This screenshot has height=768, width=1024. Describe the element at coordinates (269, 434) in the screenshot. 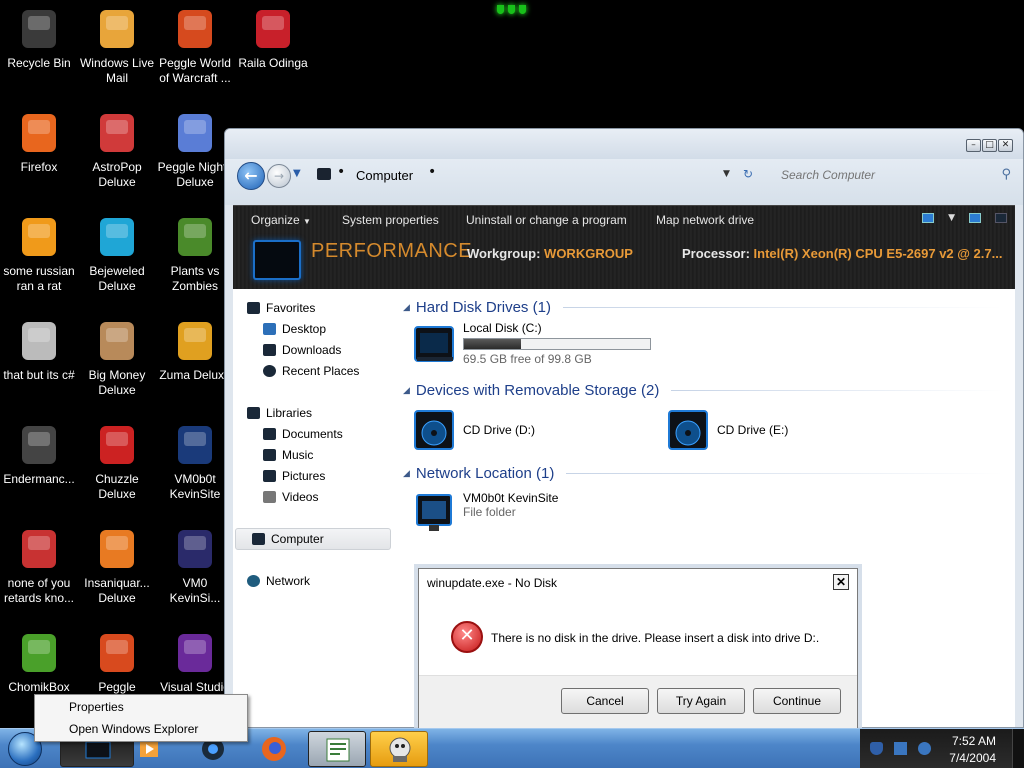

I see `documents-icon` at that location.